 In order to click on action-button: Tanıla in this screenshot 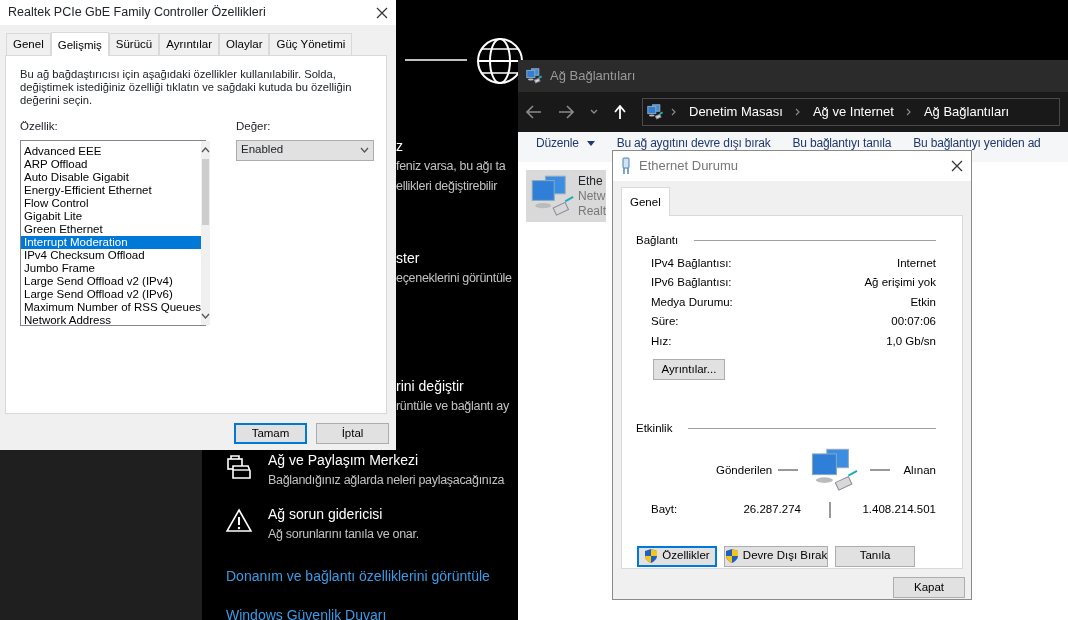, I will do `click(875, 556)`.